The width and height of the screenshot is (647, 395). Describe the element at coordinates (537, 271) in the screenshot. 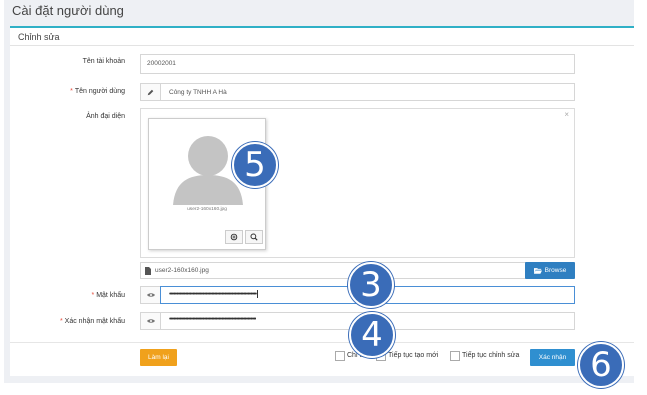

I see `folder-open-icon` at that location.